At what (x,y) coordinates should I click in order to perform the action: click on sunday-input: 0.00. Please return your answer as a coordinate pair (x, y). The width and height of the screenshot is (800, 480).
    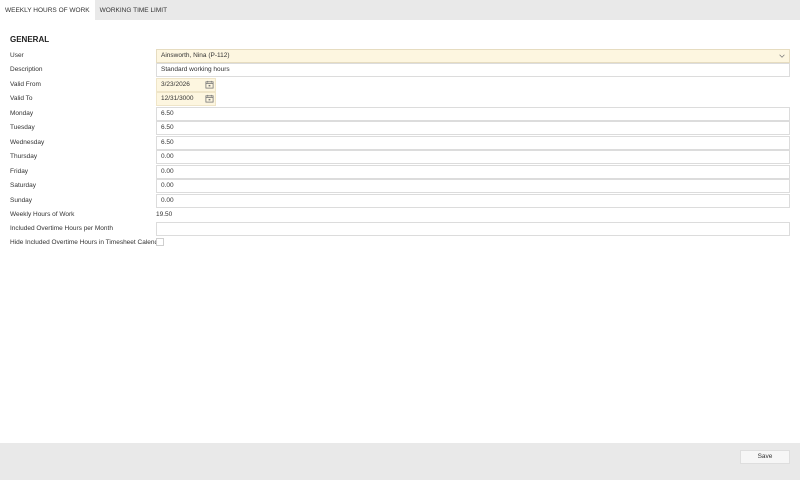
    Looking at the image, I should click on (473, 201).